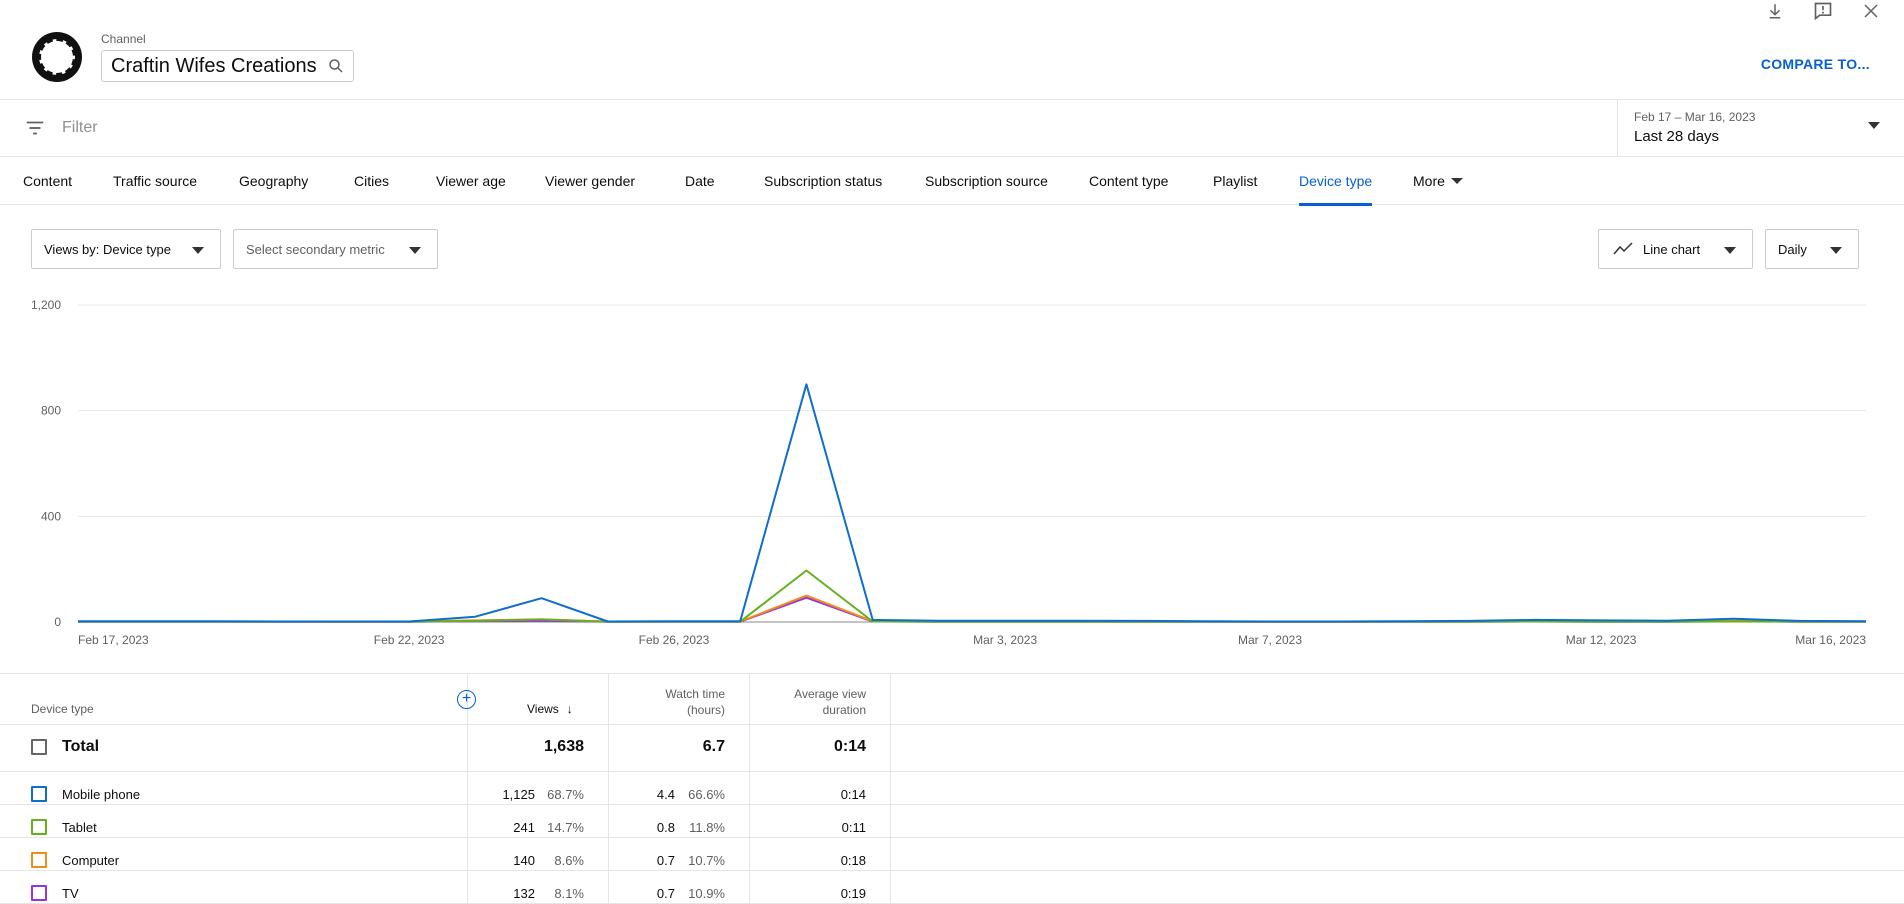  Describe the element at coordinates (466, 699) in the screenshot. I see `add-column-icon: +` at that location.